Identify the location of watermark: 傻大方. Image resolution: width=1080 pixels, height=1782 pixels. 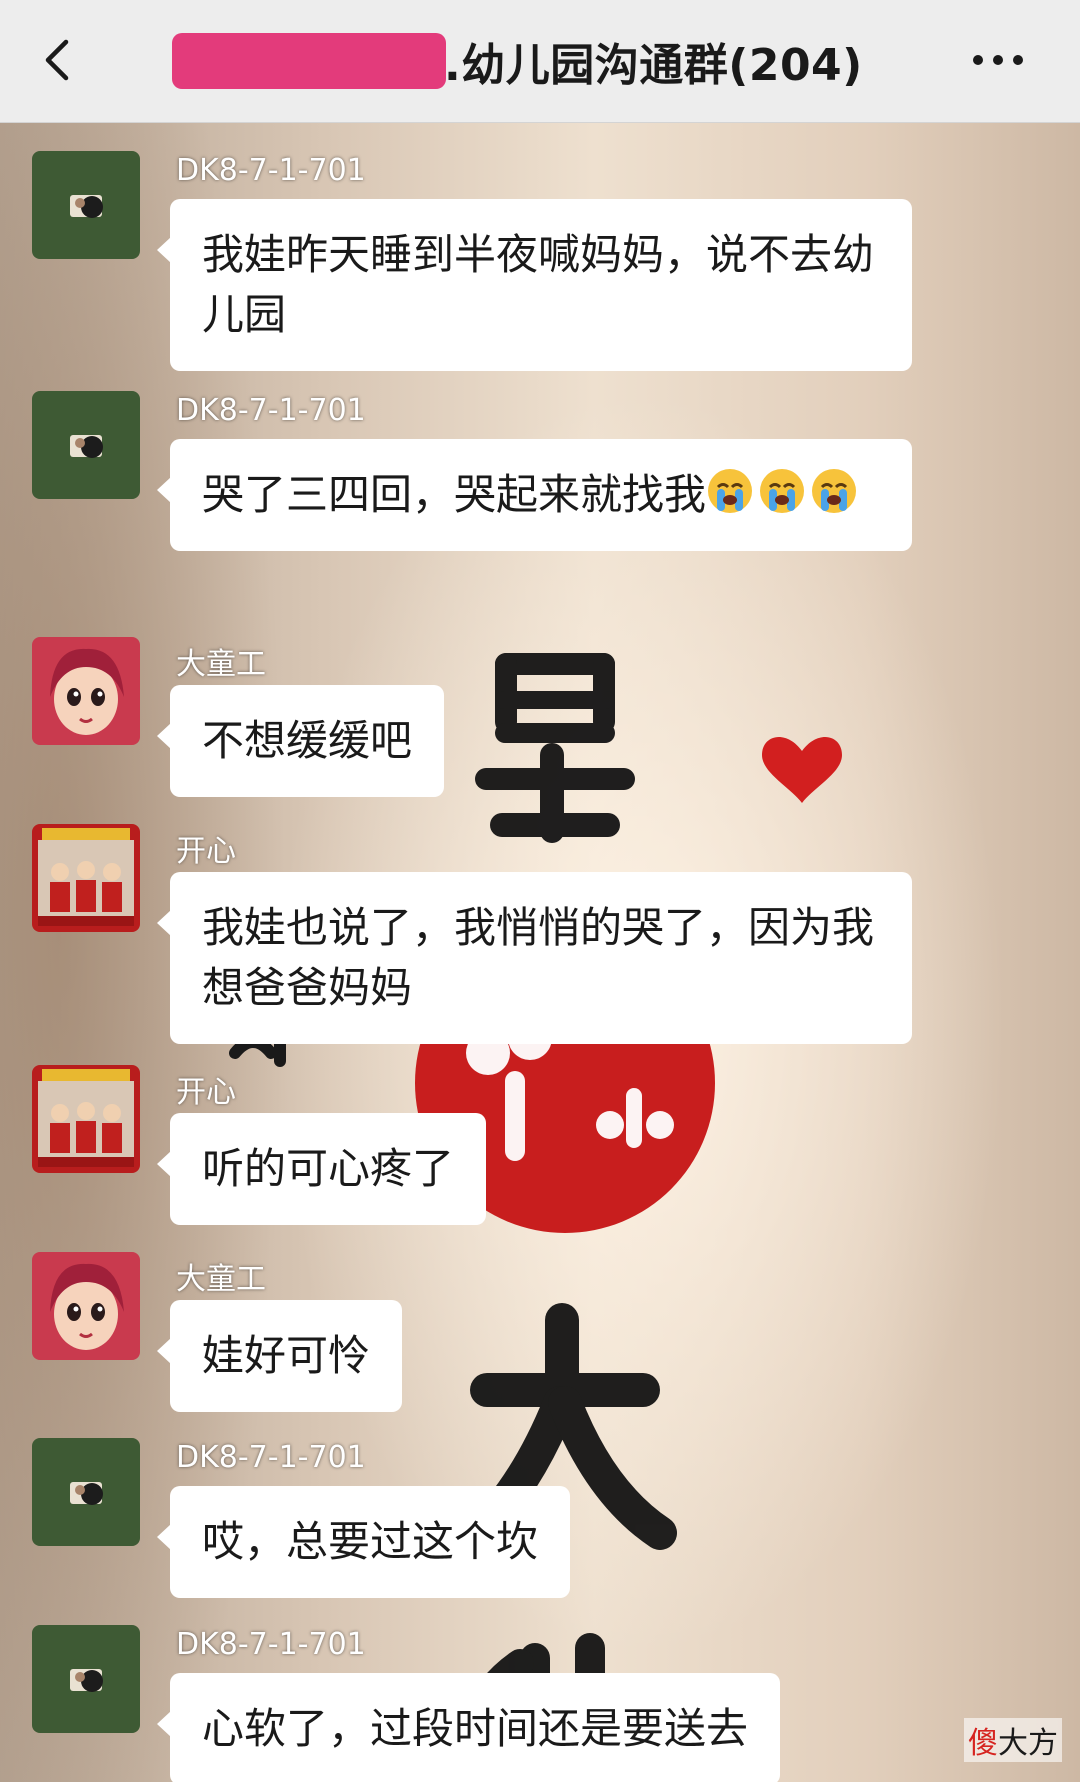
(1013, 1740).